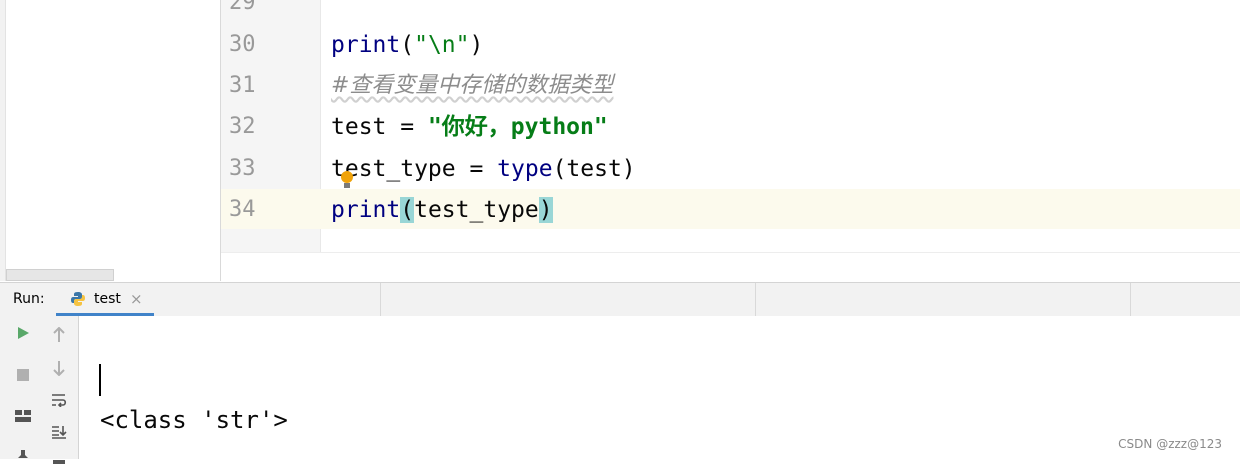  I want to click on scroll-to-end-button, so click(59, 432).